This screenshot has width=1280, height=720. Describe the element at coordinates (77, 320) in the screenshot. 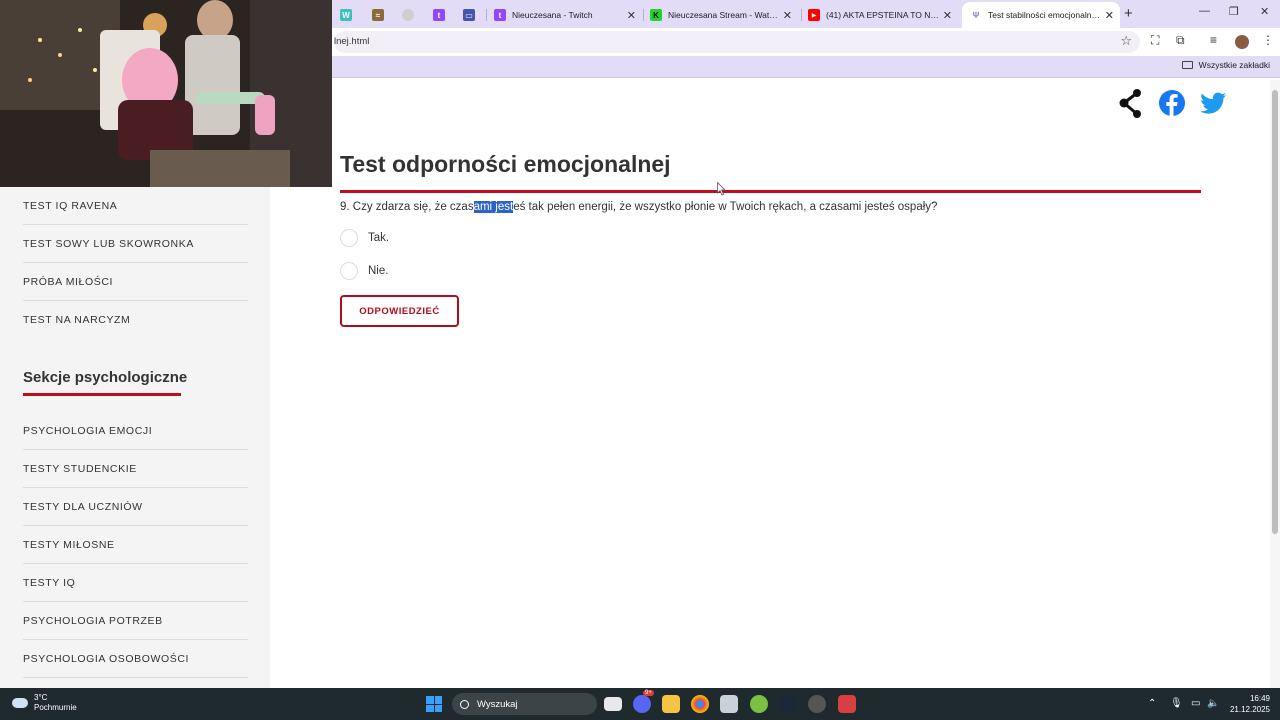

I see `sidebar-item-label: TEST NA NARCYZM` at that location.